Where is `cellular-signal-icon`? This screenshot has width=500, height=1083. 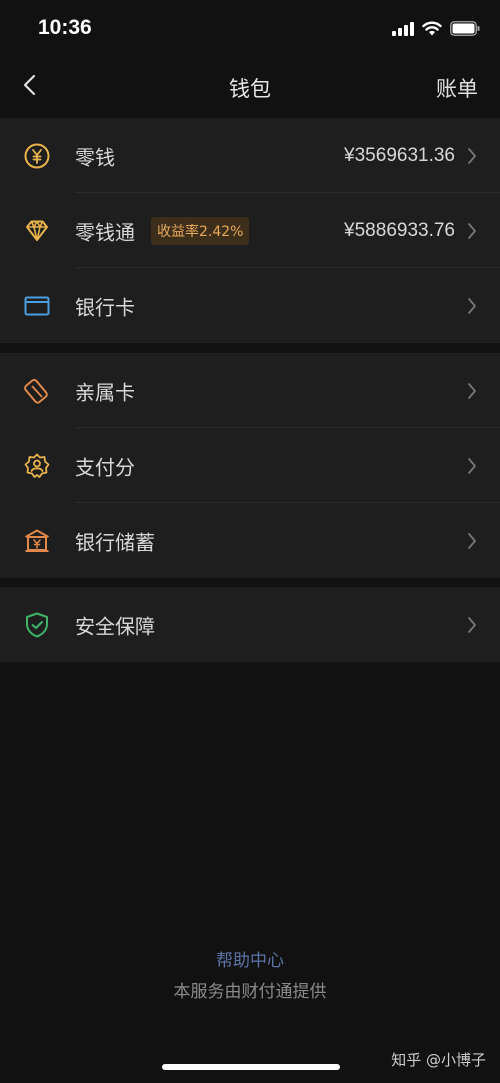
cellular-signal-icon is located at coordinates (403, 30).